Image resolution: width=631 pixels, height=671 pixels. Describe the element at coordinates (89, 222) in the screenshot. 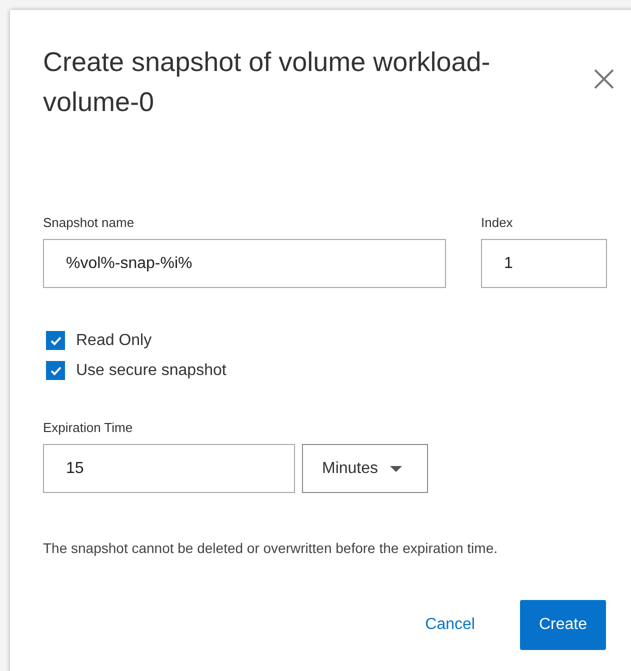

I see `field-label: Snapshot name` at that location.